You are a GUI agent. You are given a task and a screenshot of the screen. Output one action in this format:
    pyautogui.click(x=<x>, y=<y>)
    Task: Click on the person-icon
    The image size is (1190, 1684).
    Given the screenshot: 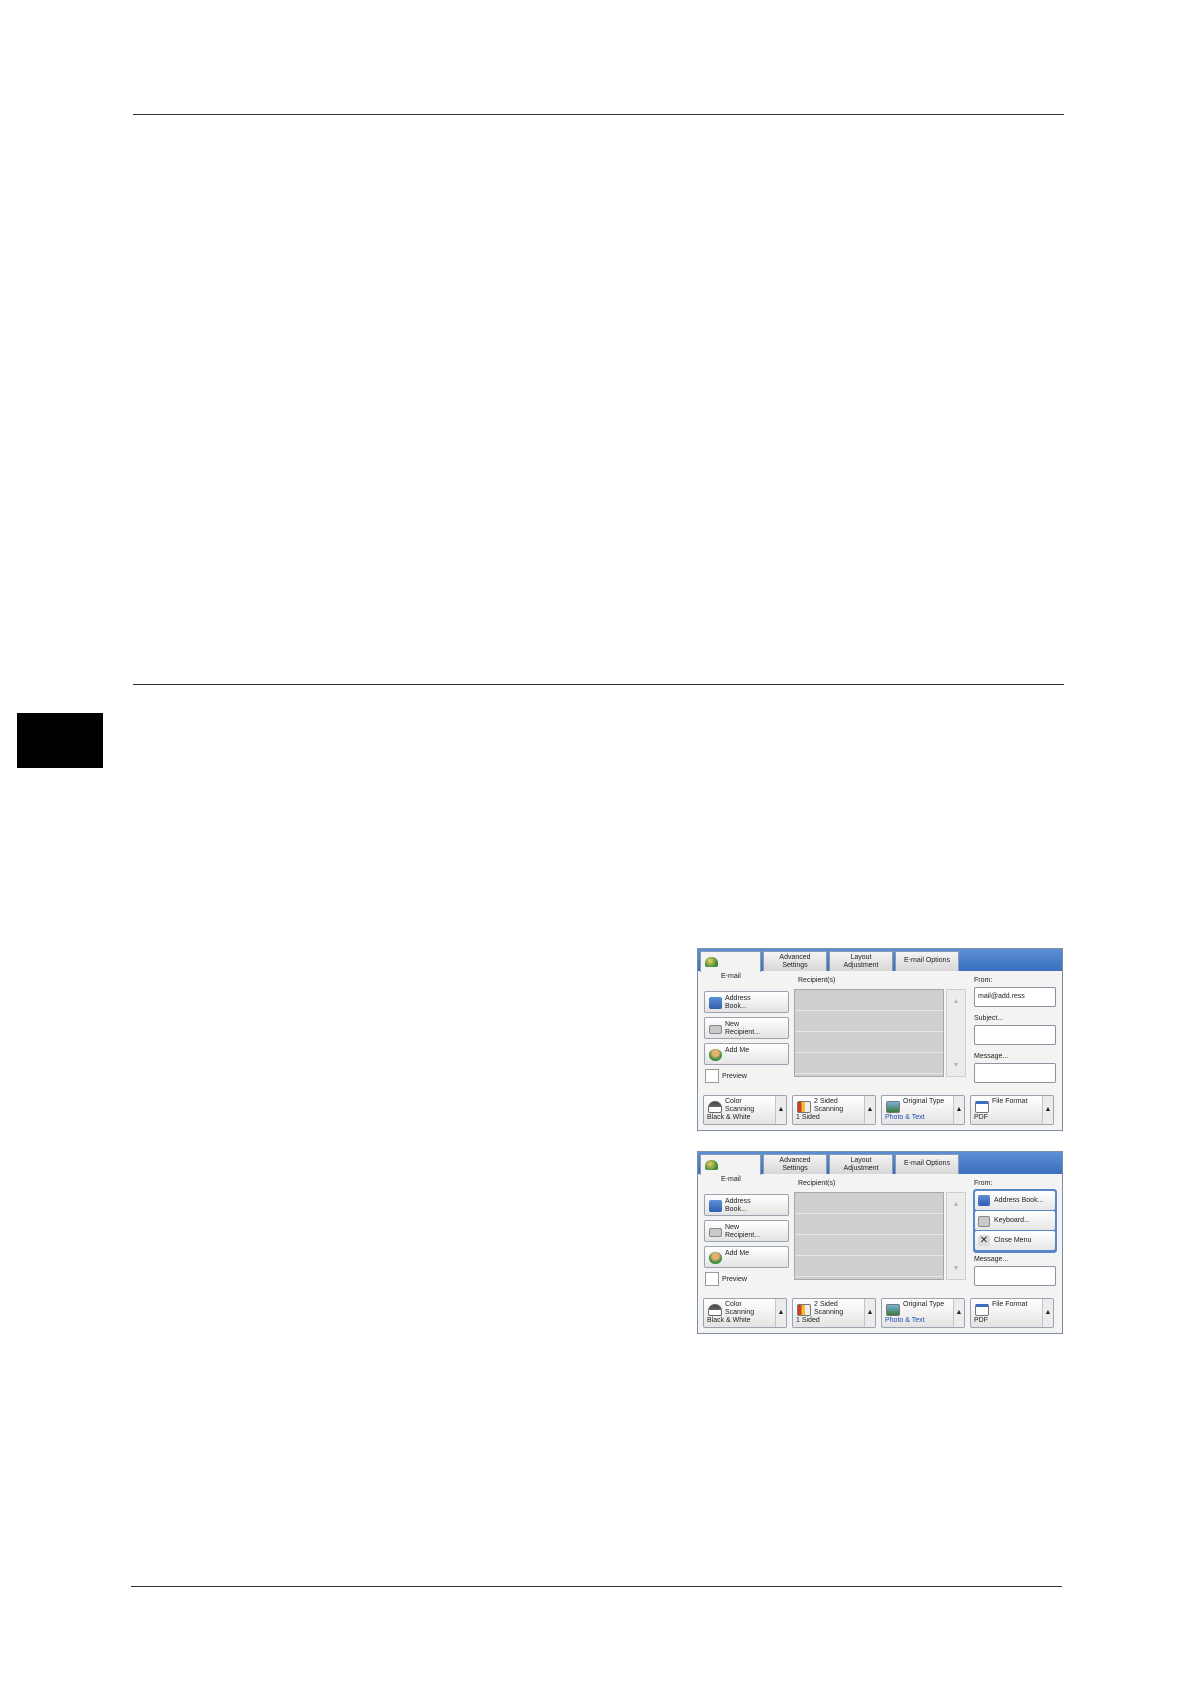 What is the action you would take?
    pyautogui.click(x=715, y=1055)
    